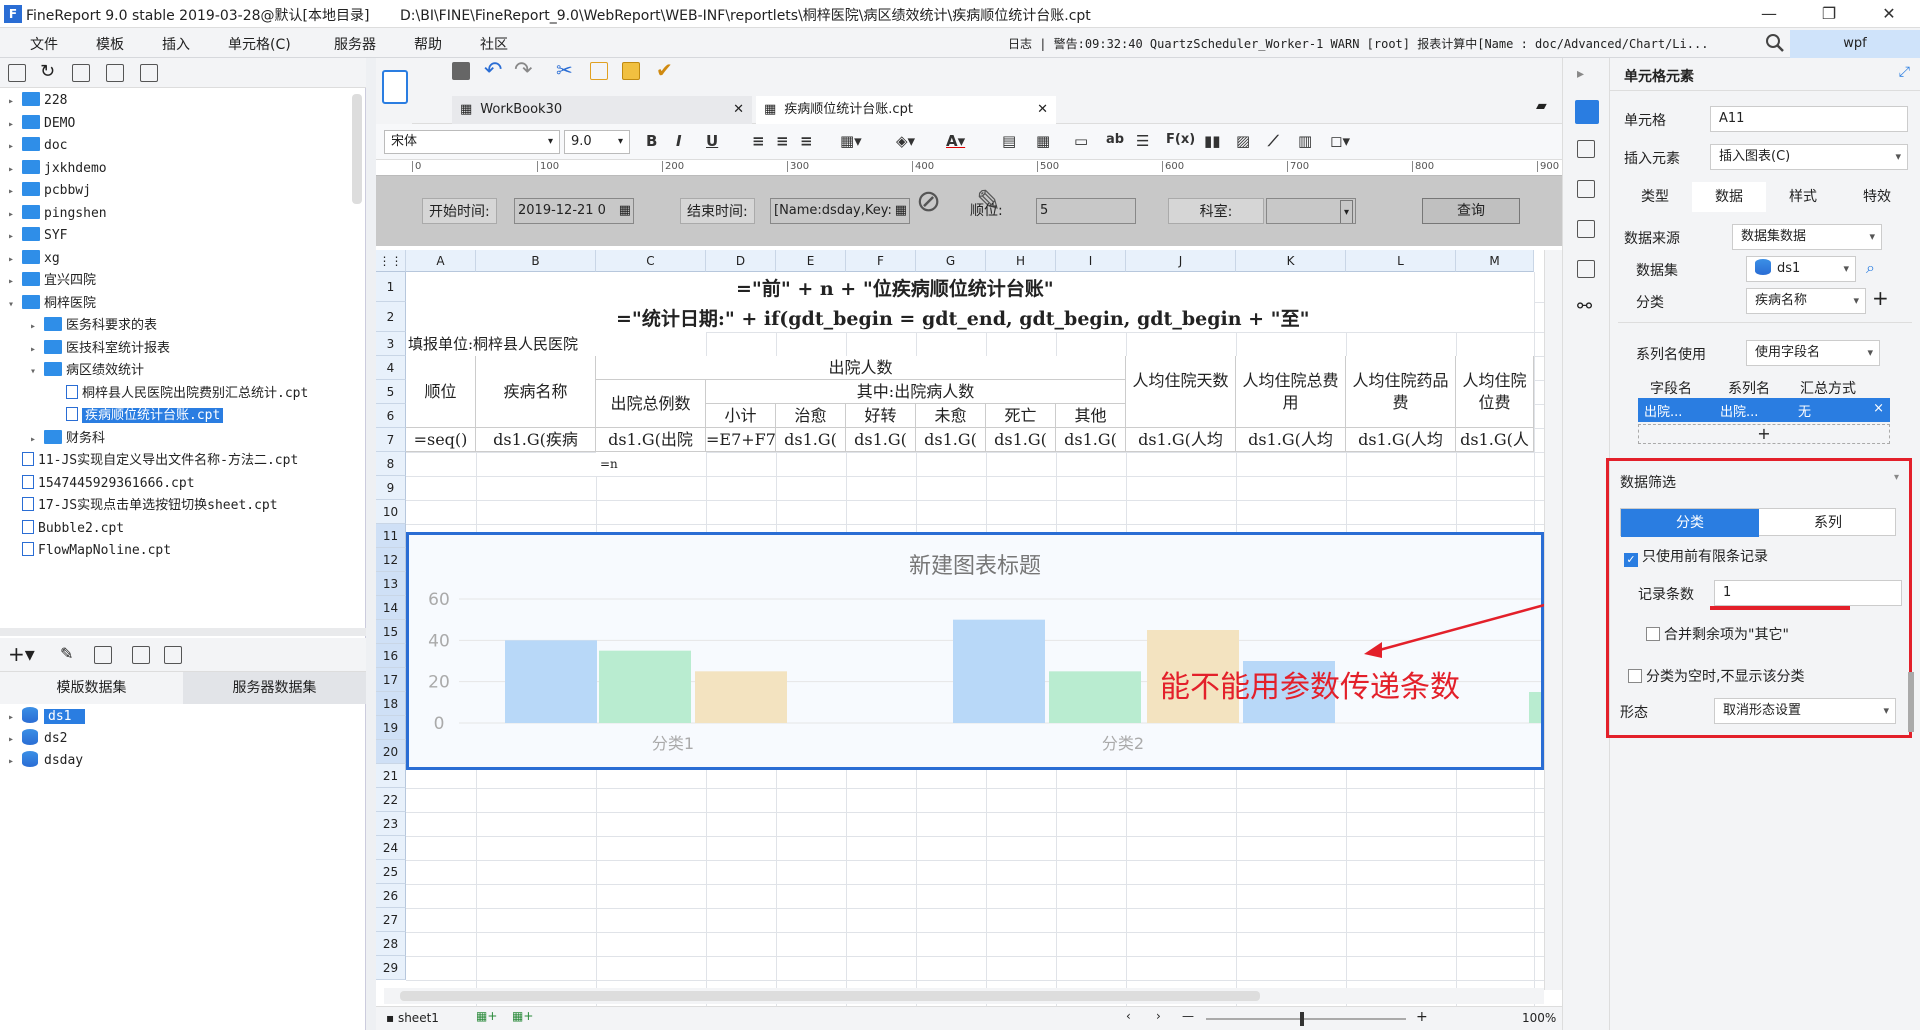 The image size is (1920, 1030). What do you see at coordinates (951, 416) in the screenshot?
I see `header-sub: 未愈` at bounding box center [951, 416].